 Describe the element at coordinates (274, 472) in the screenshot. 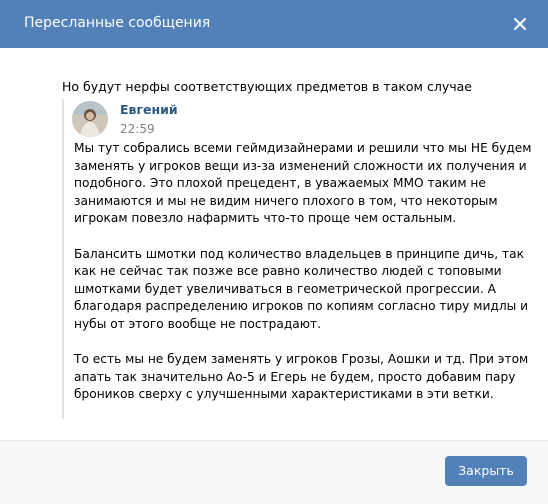

I see `dialog-footer: Закрыть` at that location.